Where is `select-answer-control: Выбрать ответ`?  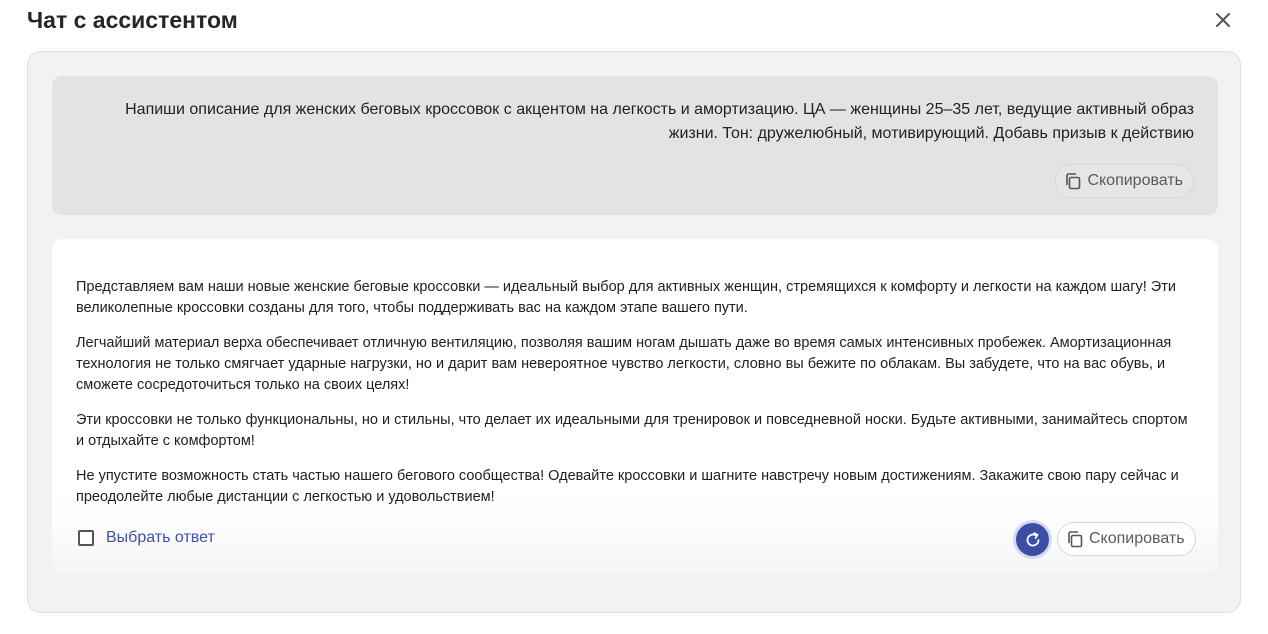
select-answer-control: Выбрать ответ is located at coordinates (146, 538).